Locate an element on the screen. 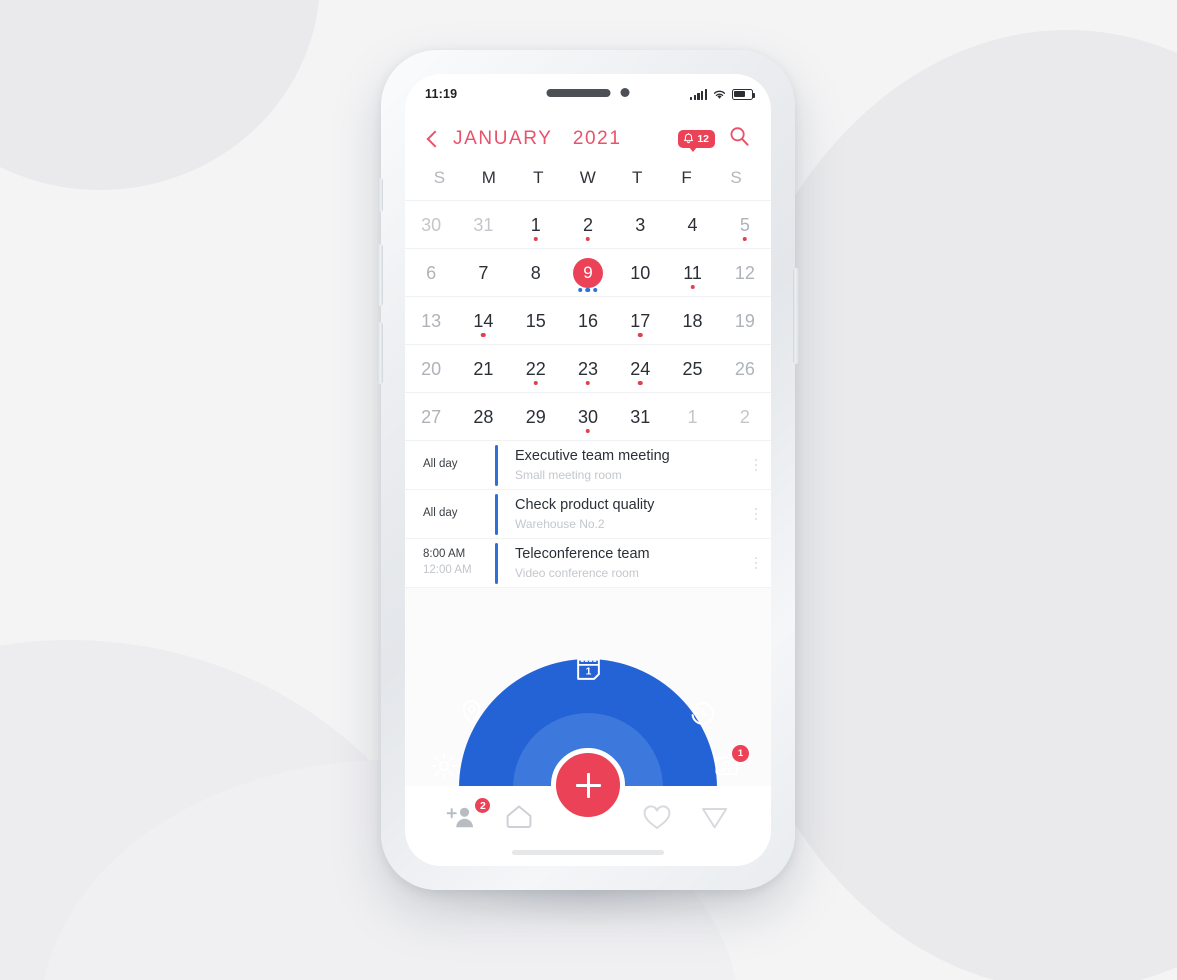 The width and height of the screenshot is (1177, 980). nav-item-home is located at coordinates (518, 817).